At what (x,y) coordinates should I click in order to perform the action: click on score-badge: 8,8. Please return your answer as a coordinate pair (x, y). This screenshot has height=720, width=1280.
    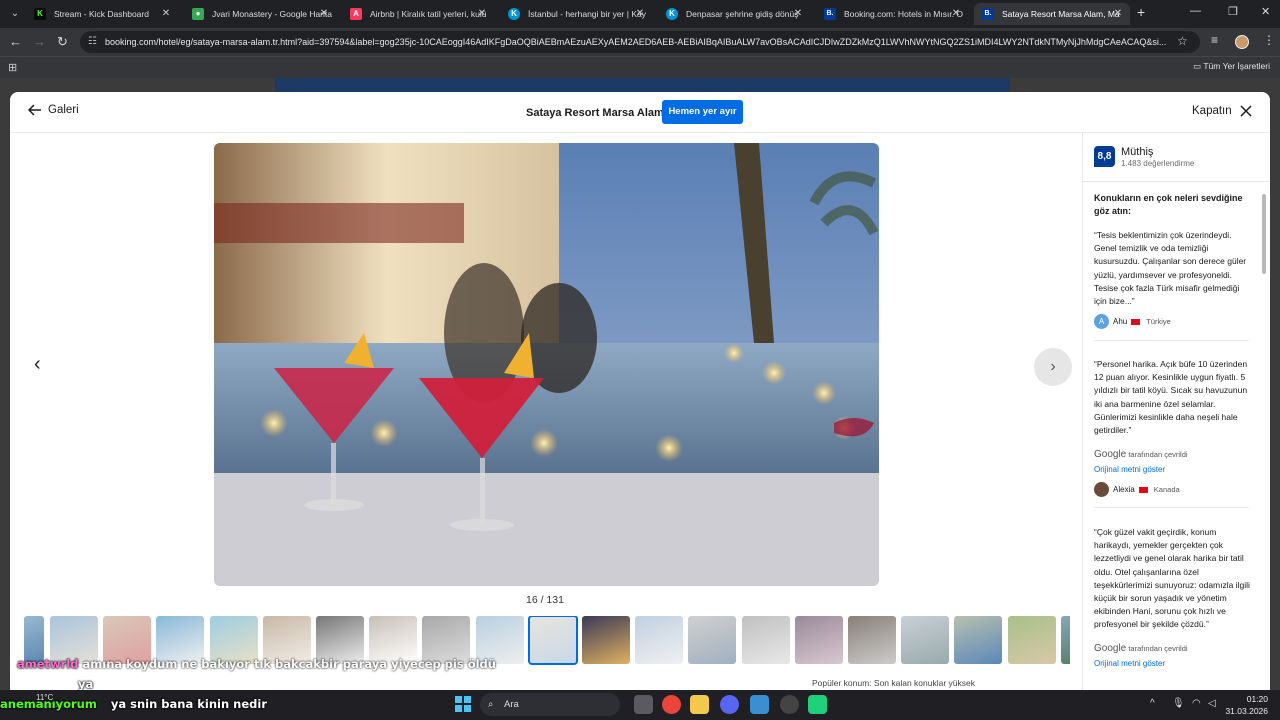
    Looking at the image, I should click on (1104, 156).